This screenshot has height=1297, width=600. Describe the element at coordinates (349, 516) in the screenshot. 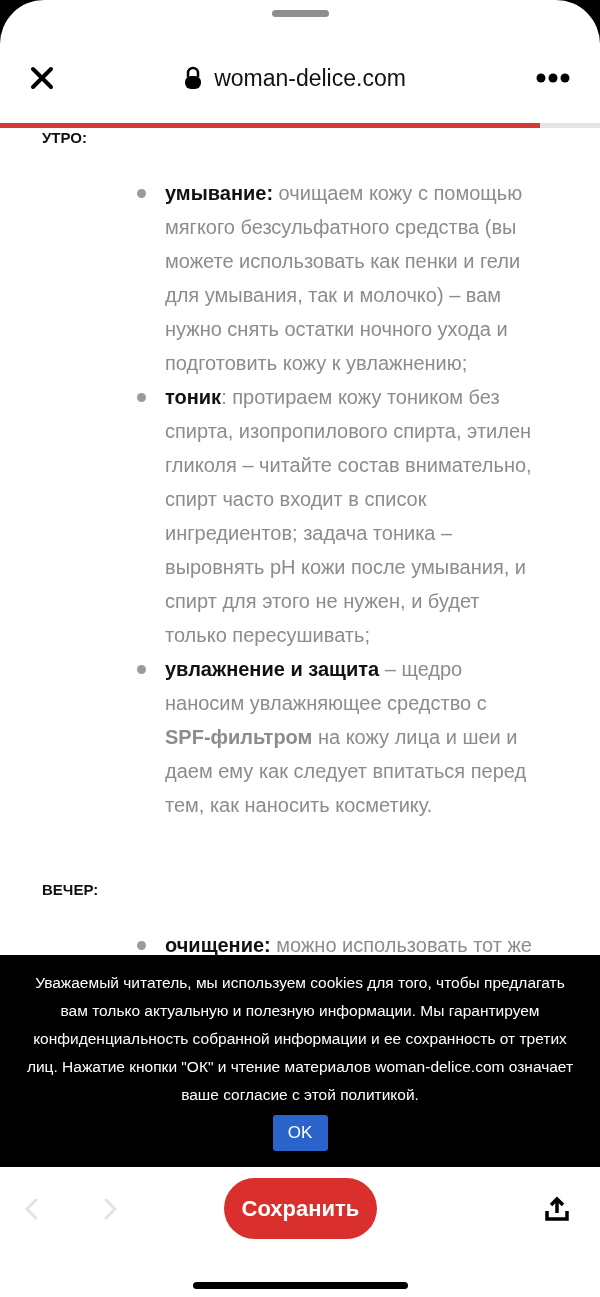

I see `list-item-text: тоник: протираем кожу тоником без спирта, изопропилового спирта, этилен гликоля – читайте состав внимательно, спирт часто входит в список ингредиентов; задача тоника – выровнять рН кожи после умывания, и спирт для этого не нужен, и будет только пересушивать;` at that location.